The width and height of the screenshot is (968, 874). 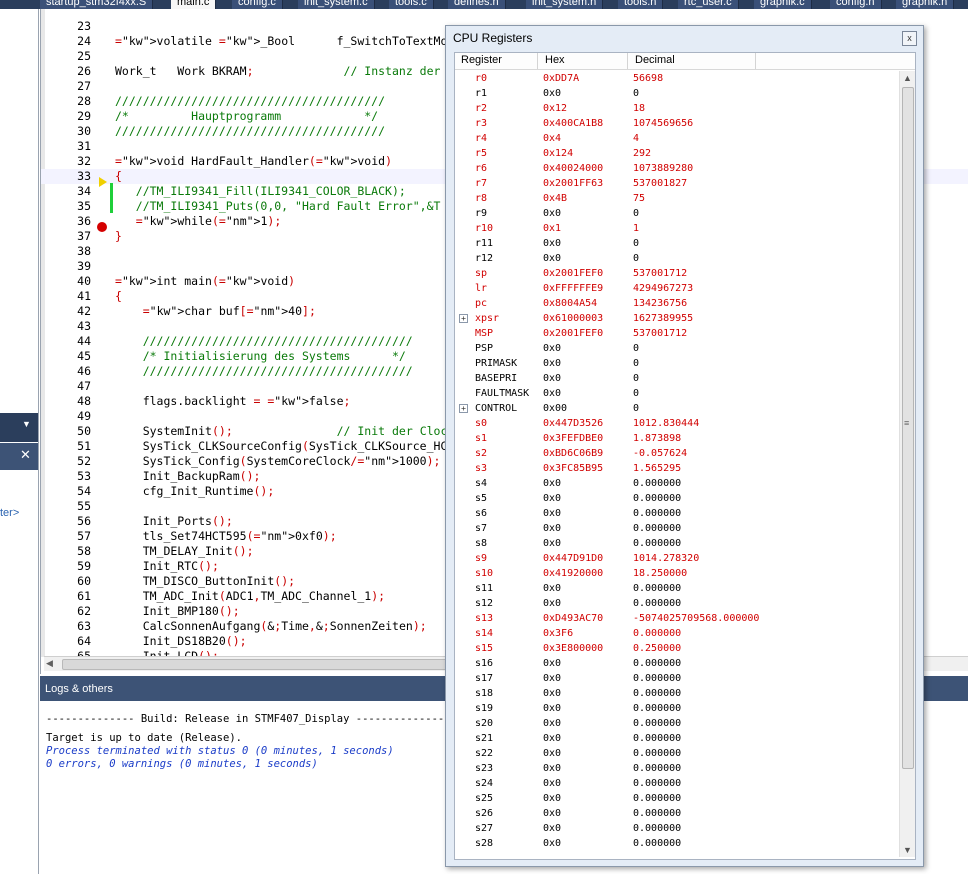 I want to click on tab-tools-h: tools.h, so click(x=641, y=4).